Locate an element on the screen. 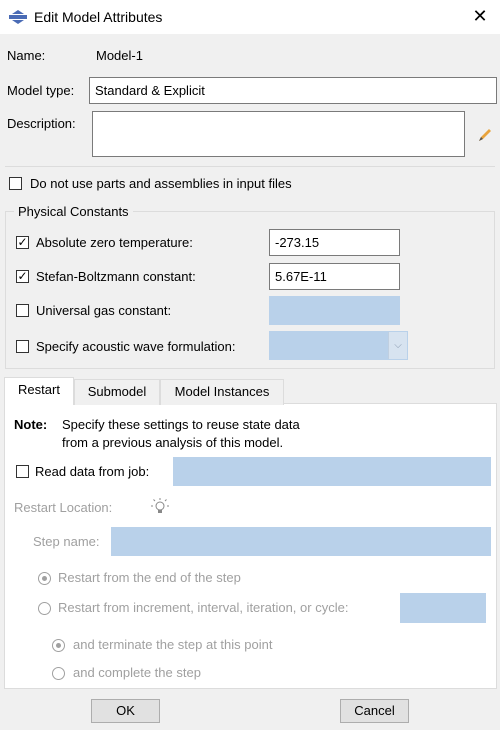  description-field is located at coordinates (278, 134).